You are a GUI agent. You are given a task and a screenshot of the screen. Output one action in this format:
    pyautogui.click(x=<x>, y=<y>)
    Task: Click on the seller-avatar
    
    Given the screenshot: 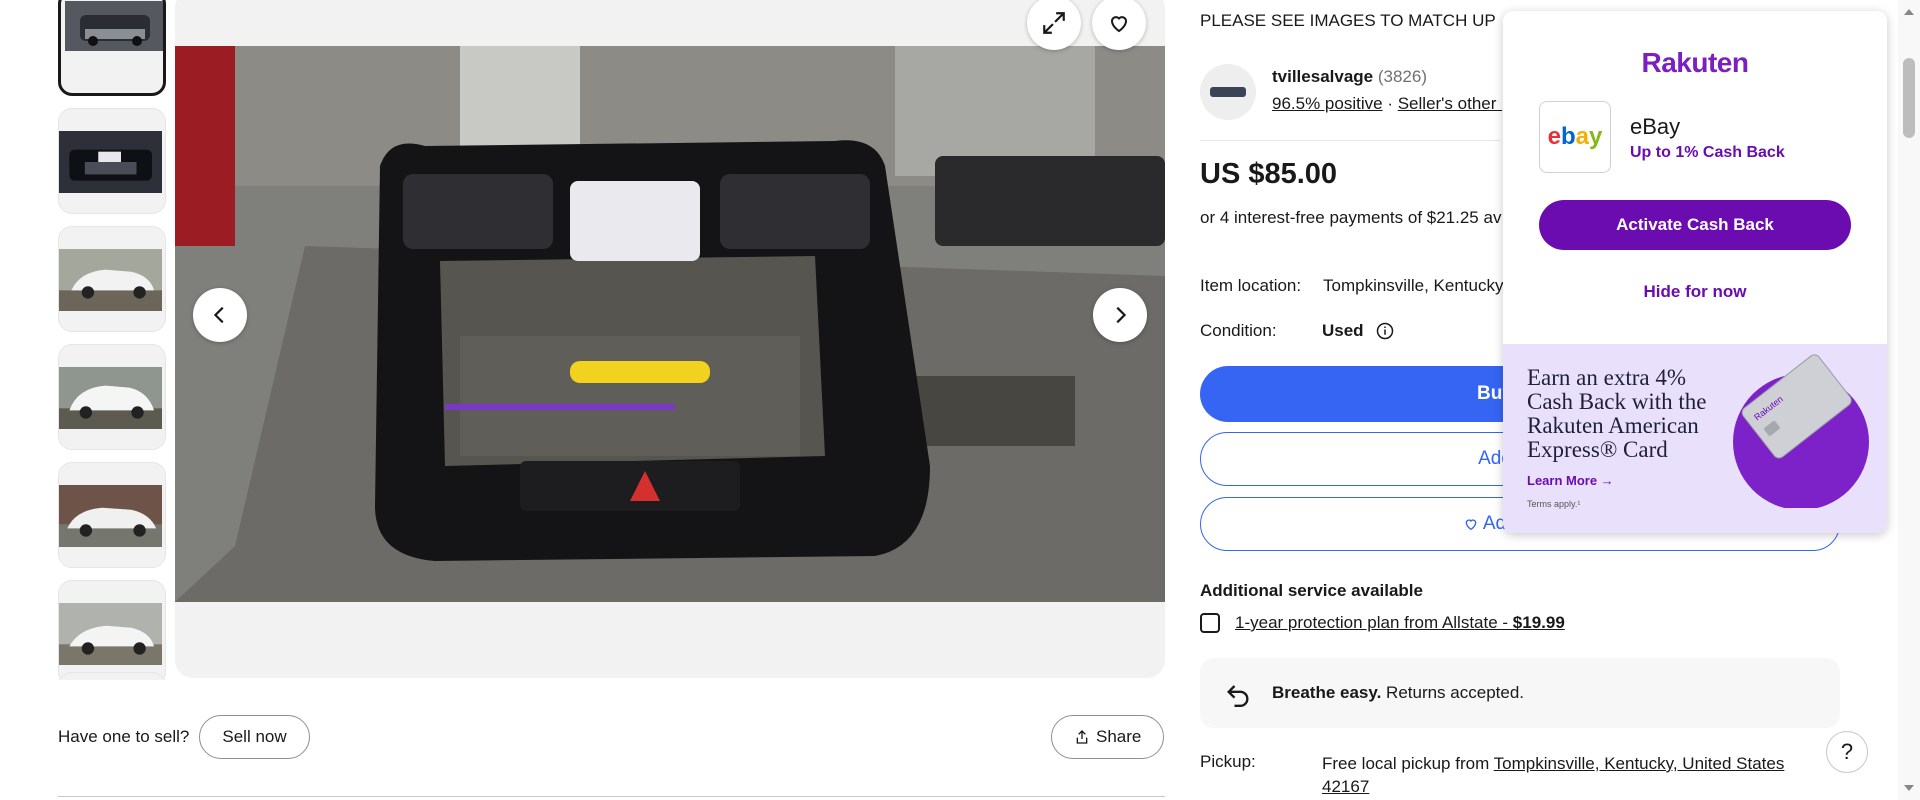 What is the action you would take?
    pyautogui.click(x=1228, y=92)
    